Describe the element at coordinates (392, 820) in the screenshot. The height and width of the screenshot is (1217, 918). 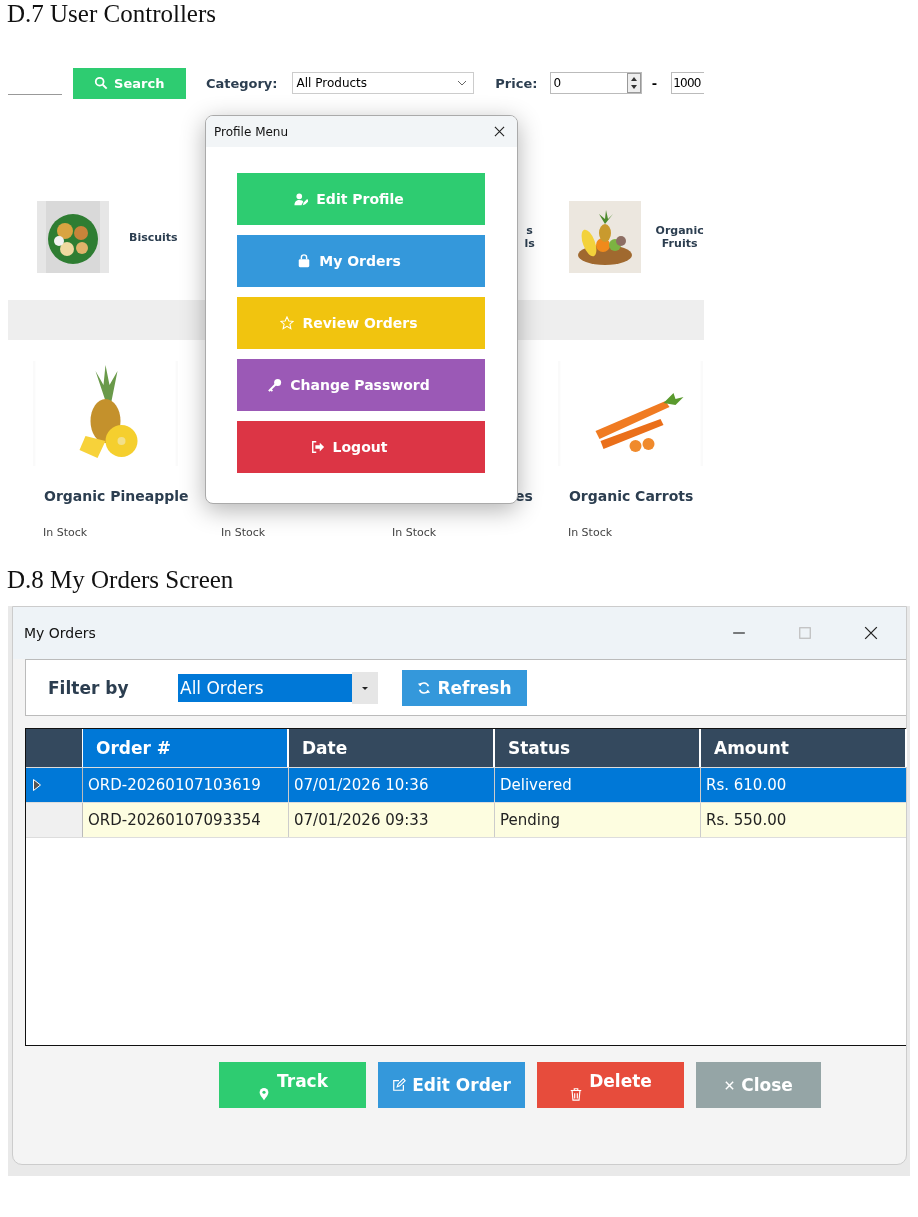
I see `table-cell: 07/01/2026 09:33` at that location.